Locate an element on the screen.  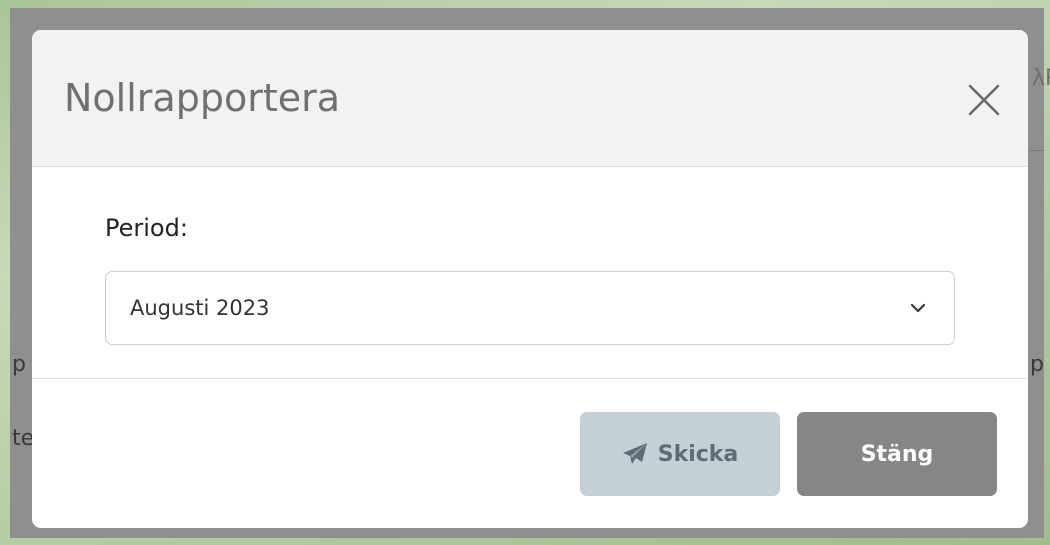
background-divider is located at coordinates (1037, 150).